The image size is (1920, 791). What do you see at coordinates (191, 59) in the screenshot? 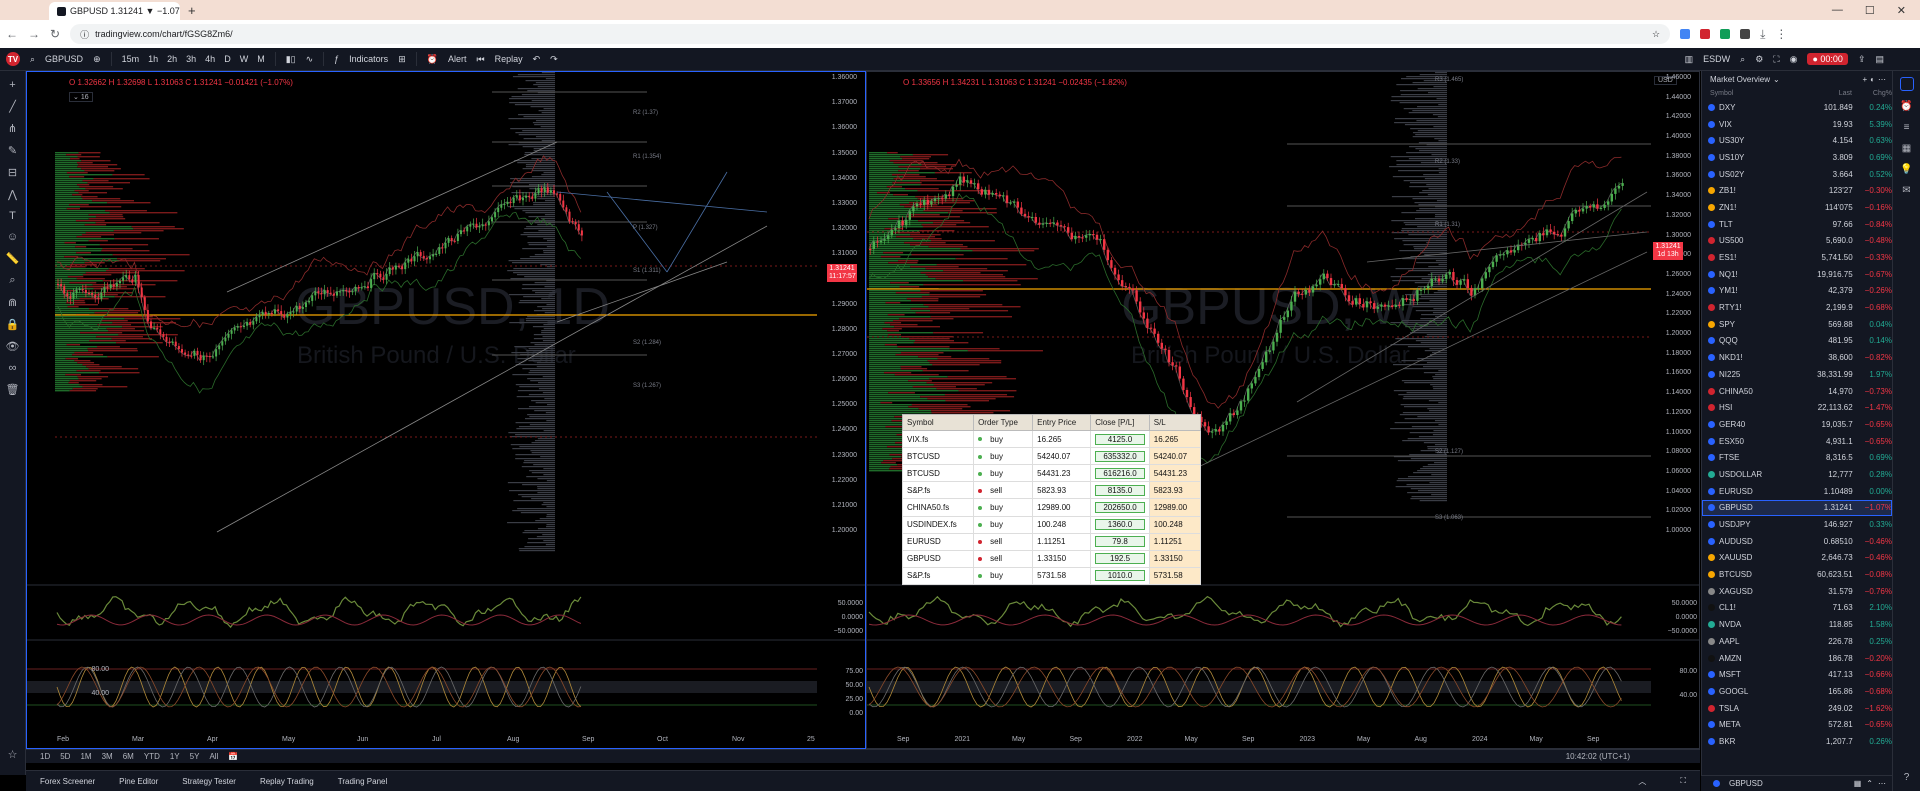
I see `interval-button: 3h` at bounding box center [191, 59].